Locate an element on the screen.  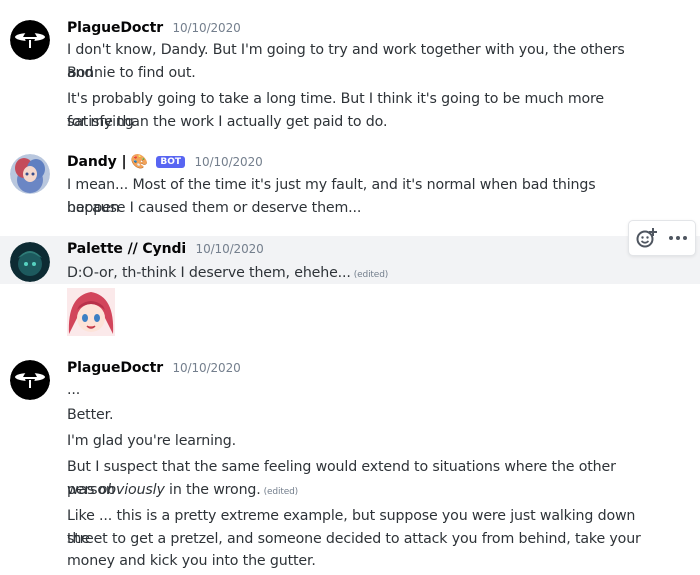
message-header: Palette // Cyndi 10/10/2020 is located at coordinates (165, 251).